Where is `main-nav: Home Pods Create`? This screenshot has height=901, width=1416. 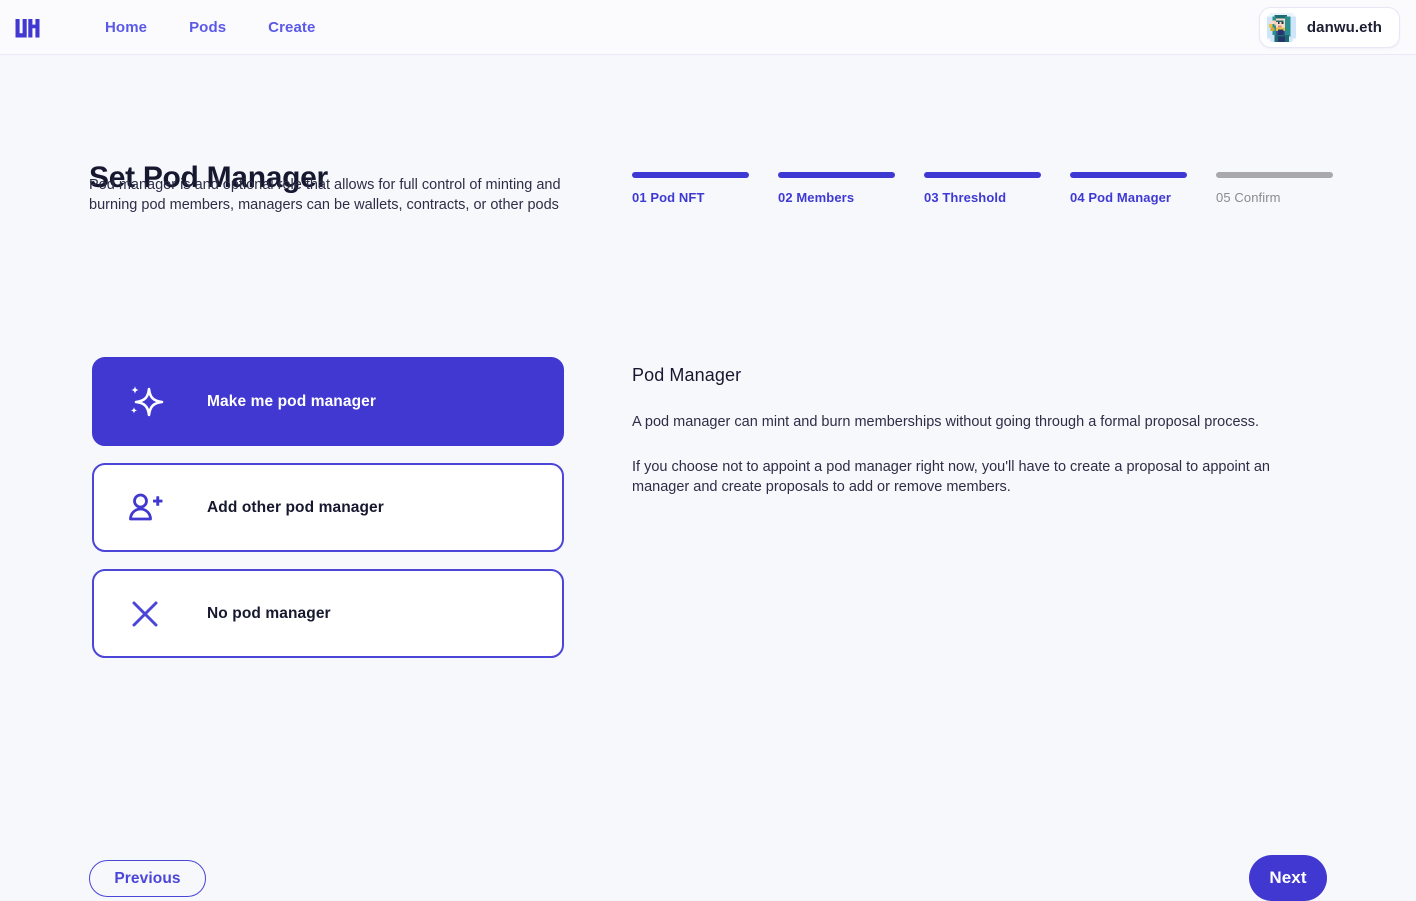
main-nav: Home Pods Create is located at coordinates (210, 27).